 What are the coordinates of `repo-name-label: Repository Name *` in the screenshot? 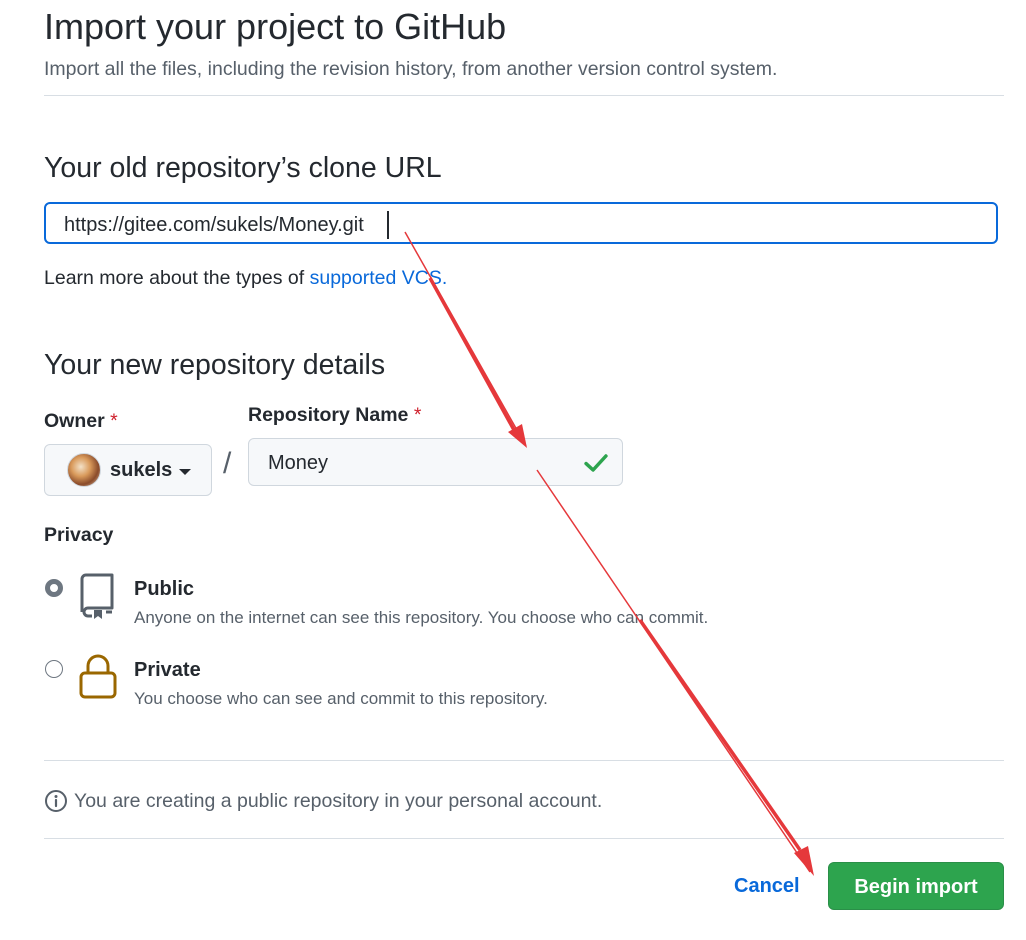 It's located at (335, 415).